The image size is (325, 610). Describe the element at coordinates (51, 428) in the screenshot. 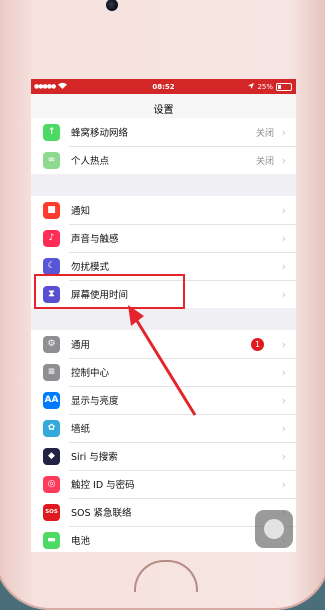

I see `wallpaper-icon: ✿` at that location.